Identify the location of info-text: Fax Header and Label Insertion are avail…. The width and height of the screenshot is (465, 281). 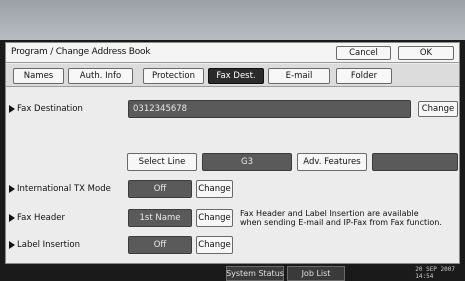
(341, 218).